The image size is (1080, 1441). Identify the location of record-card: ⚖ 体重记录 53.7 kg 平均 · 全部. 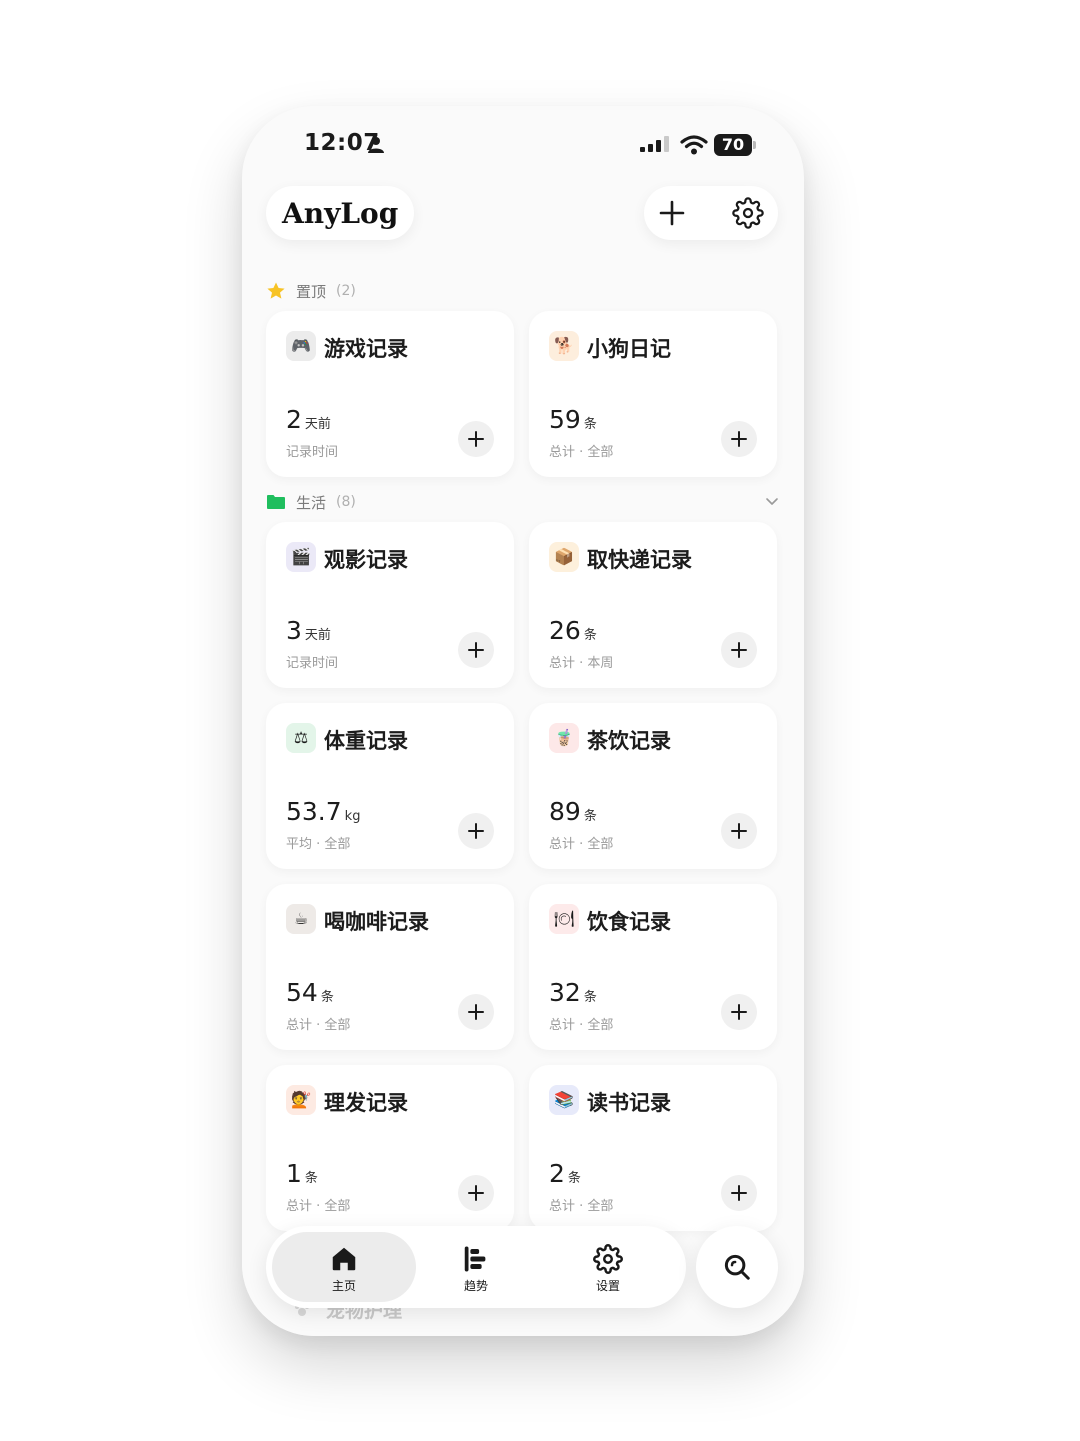
(390, 786).